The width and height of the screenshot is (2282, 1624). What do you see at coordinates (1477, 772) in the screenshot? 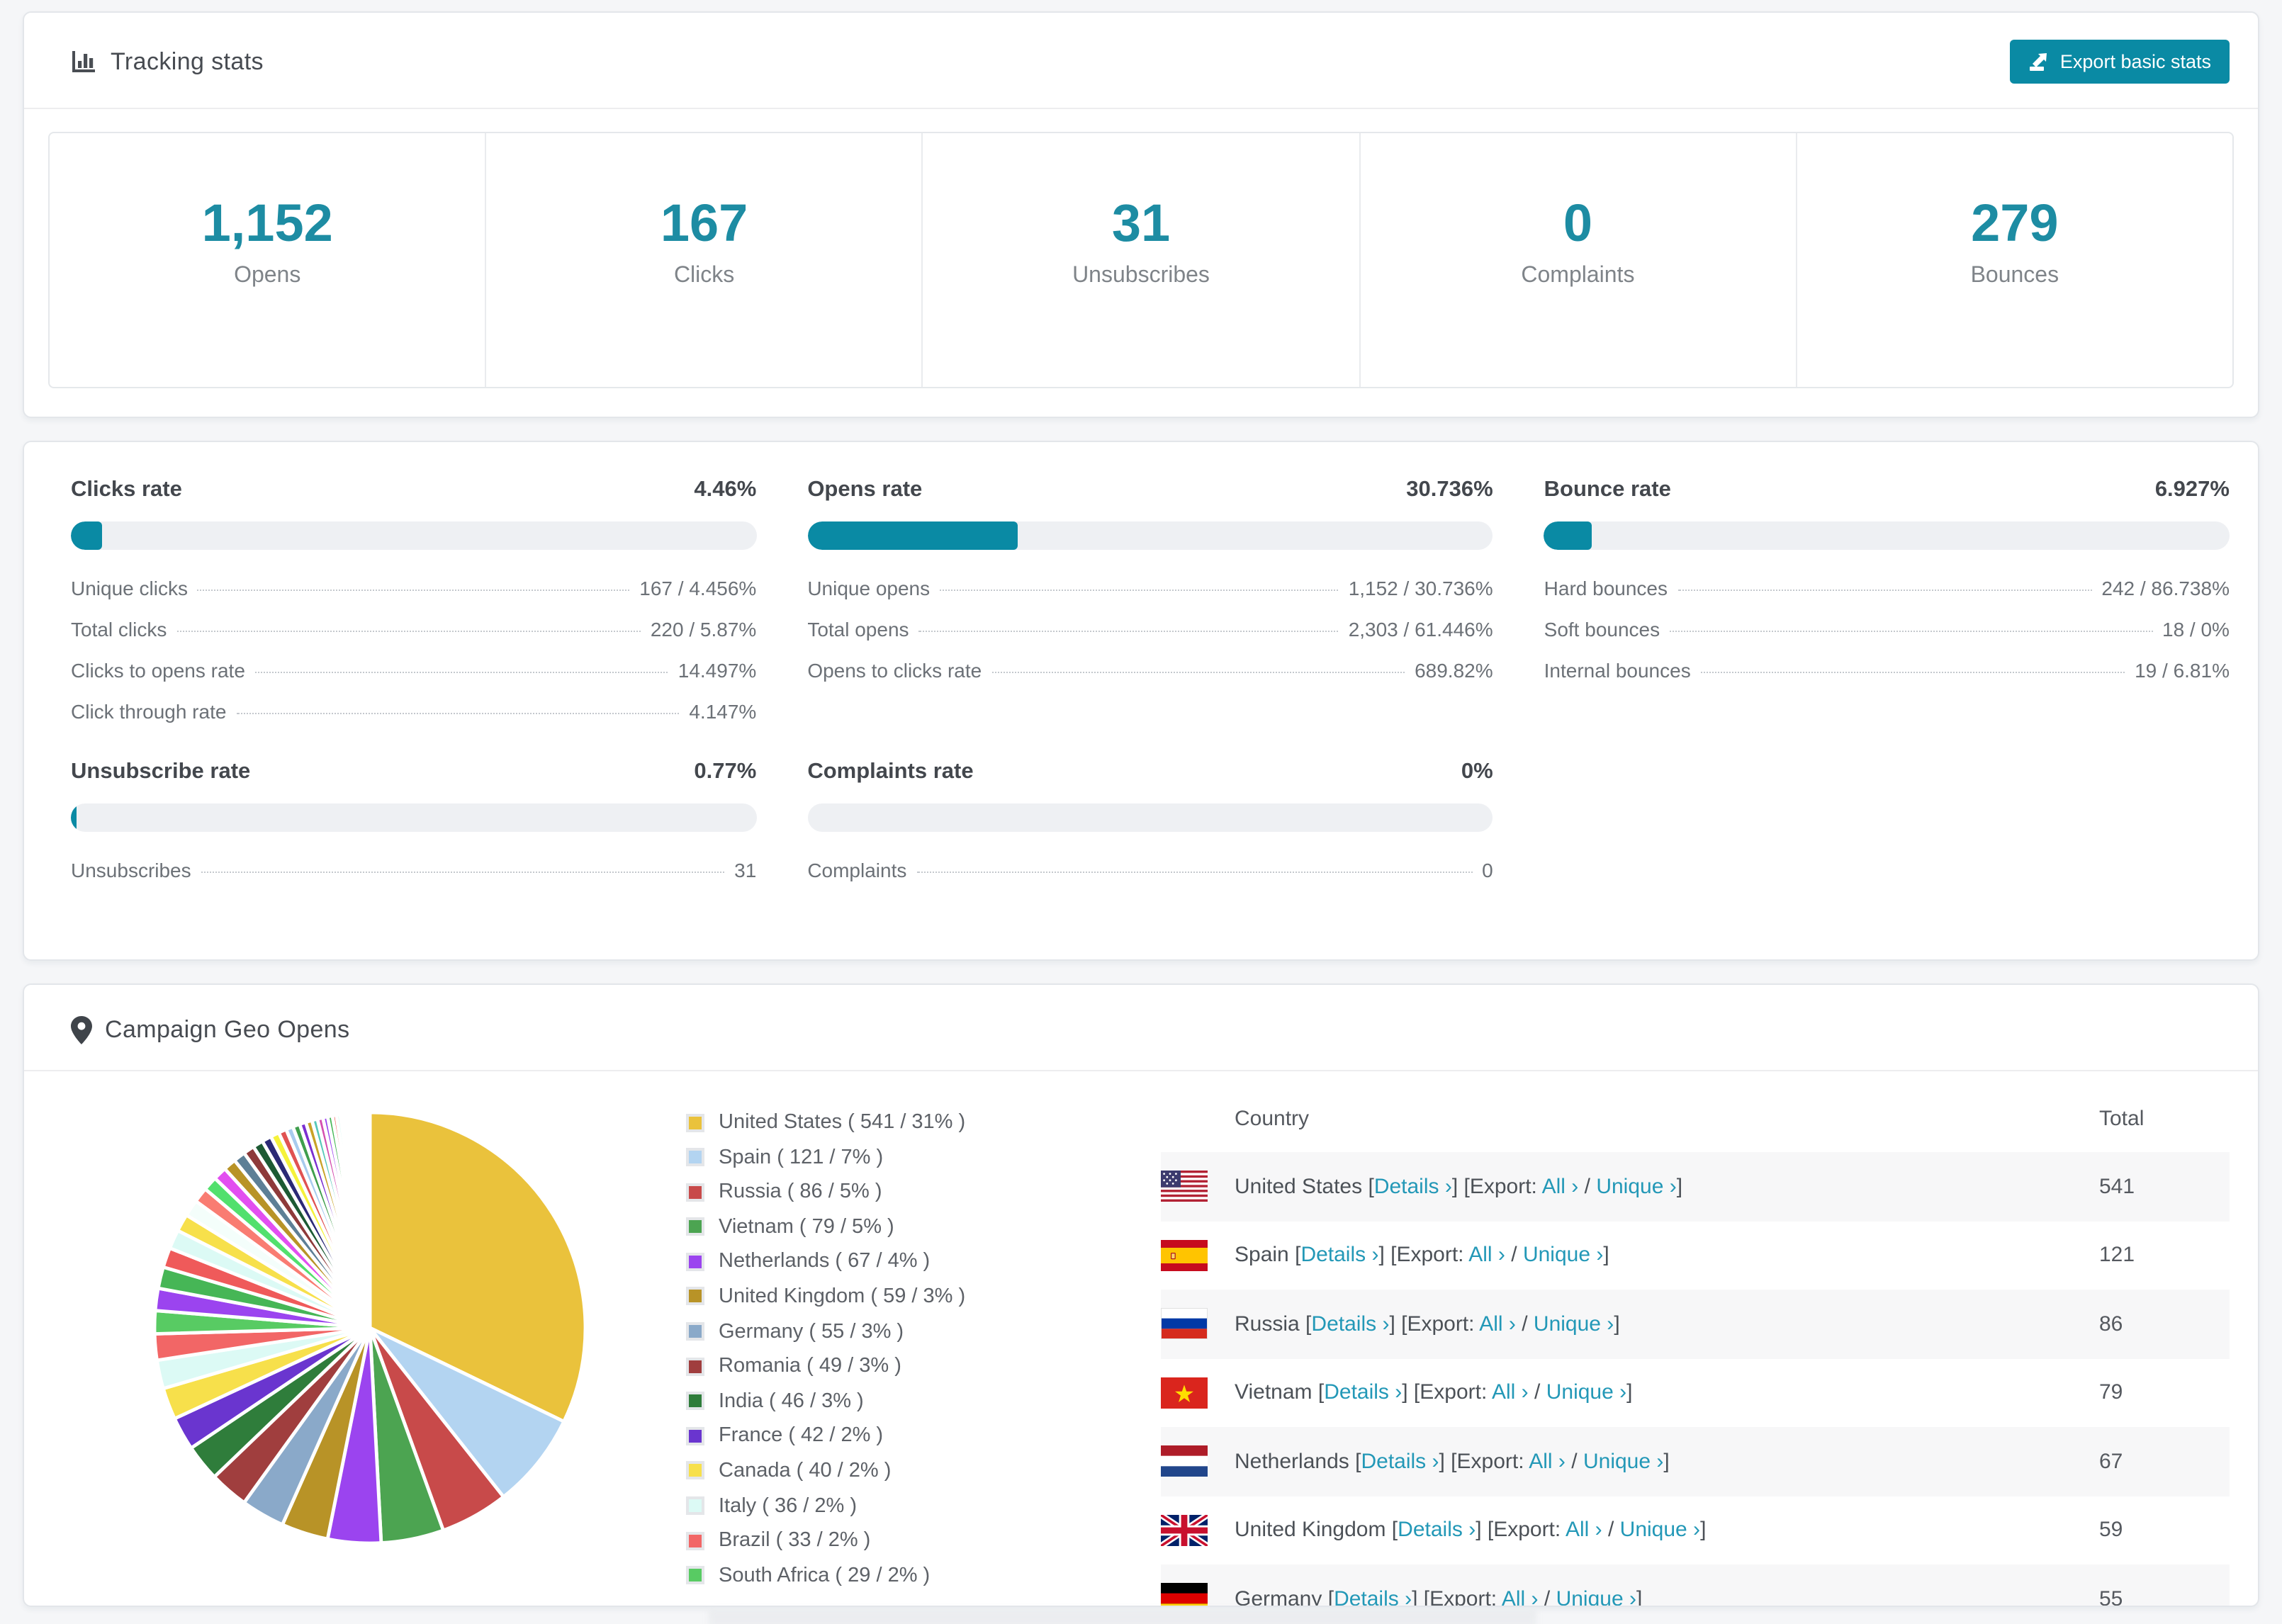
I see `rate-value: 0%` at bounding box center [1477, 772].